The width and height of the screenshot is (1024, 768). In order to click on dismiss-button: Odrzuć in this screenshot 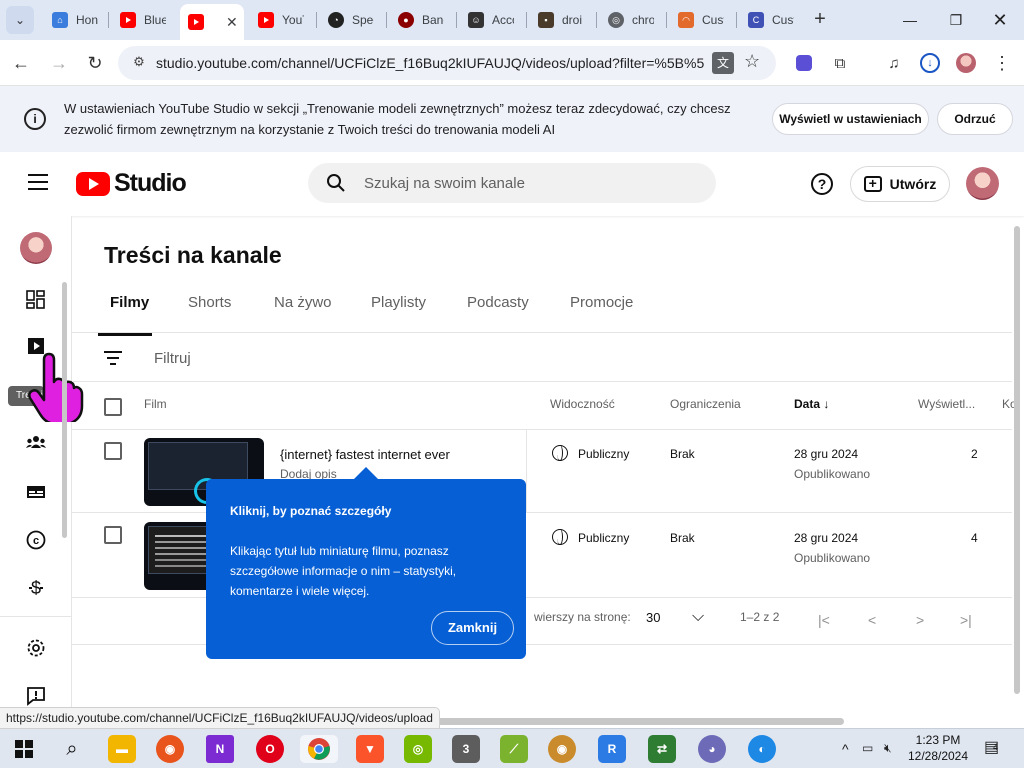, I will do `click(975, 119)`.